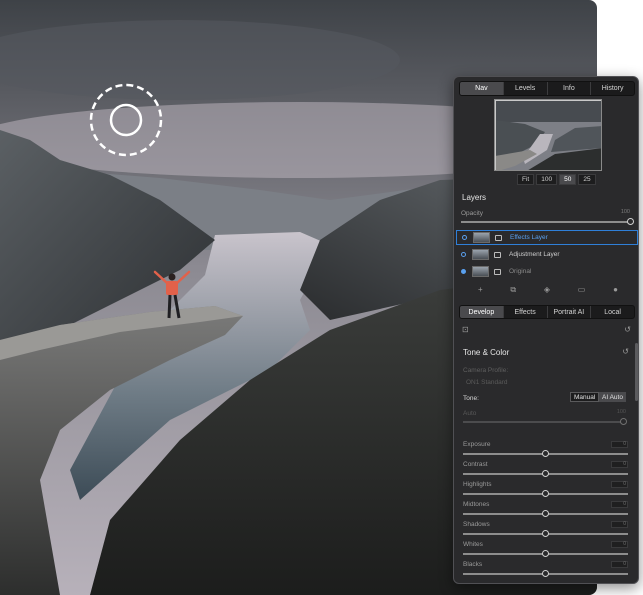 The width and height of the screenshot is (643, 595). I want to click on settings-icon: ●, so click(615, 290).